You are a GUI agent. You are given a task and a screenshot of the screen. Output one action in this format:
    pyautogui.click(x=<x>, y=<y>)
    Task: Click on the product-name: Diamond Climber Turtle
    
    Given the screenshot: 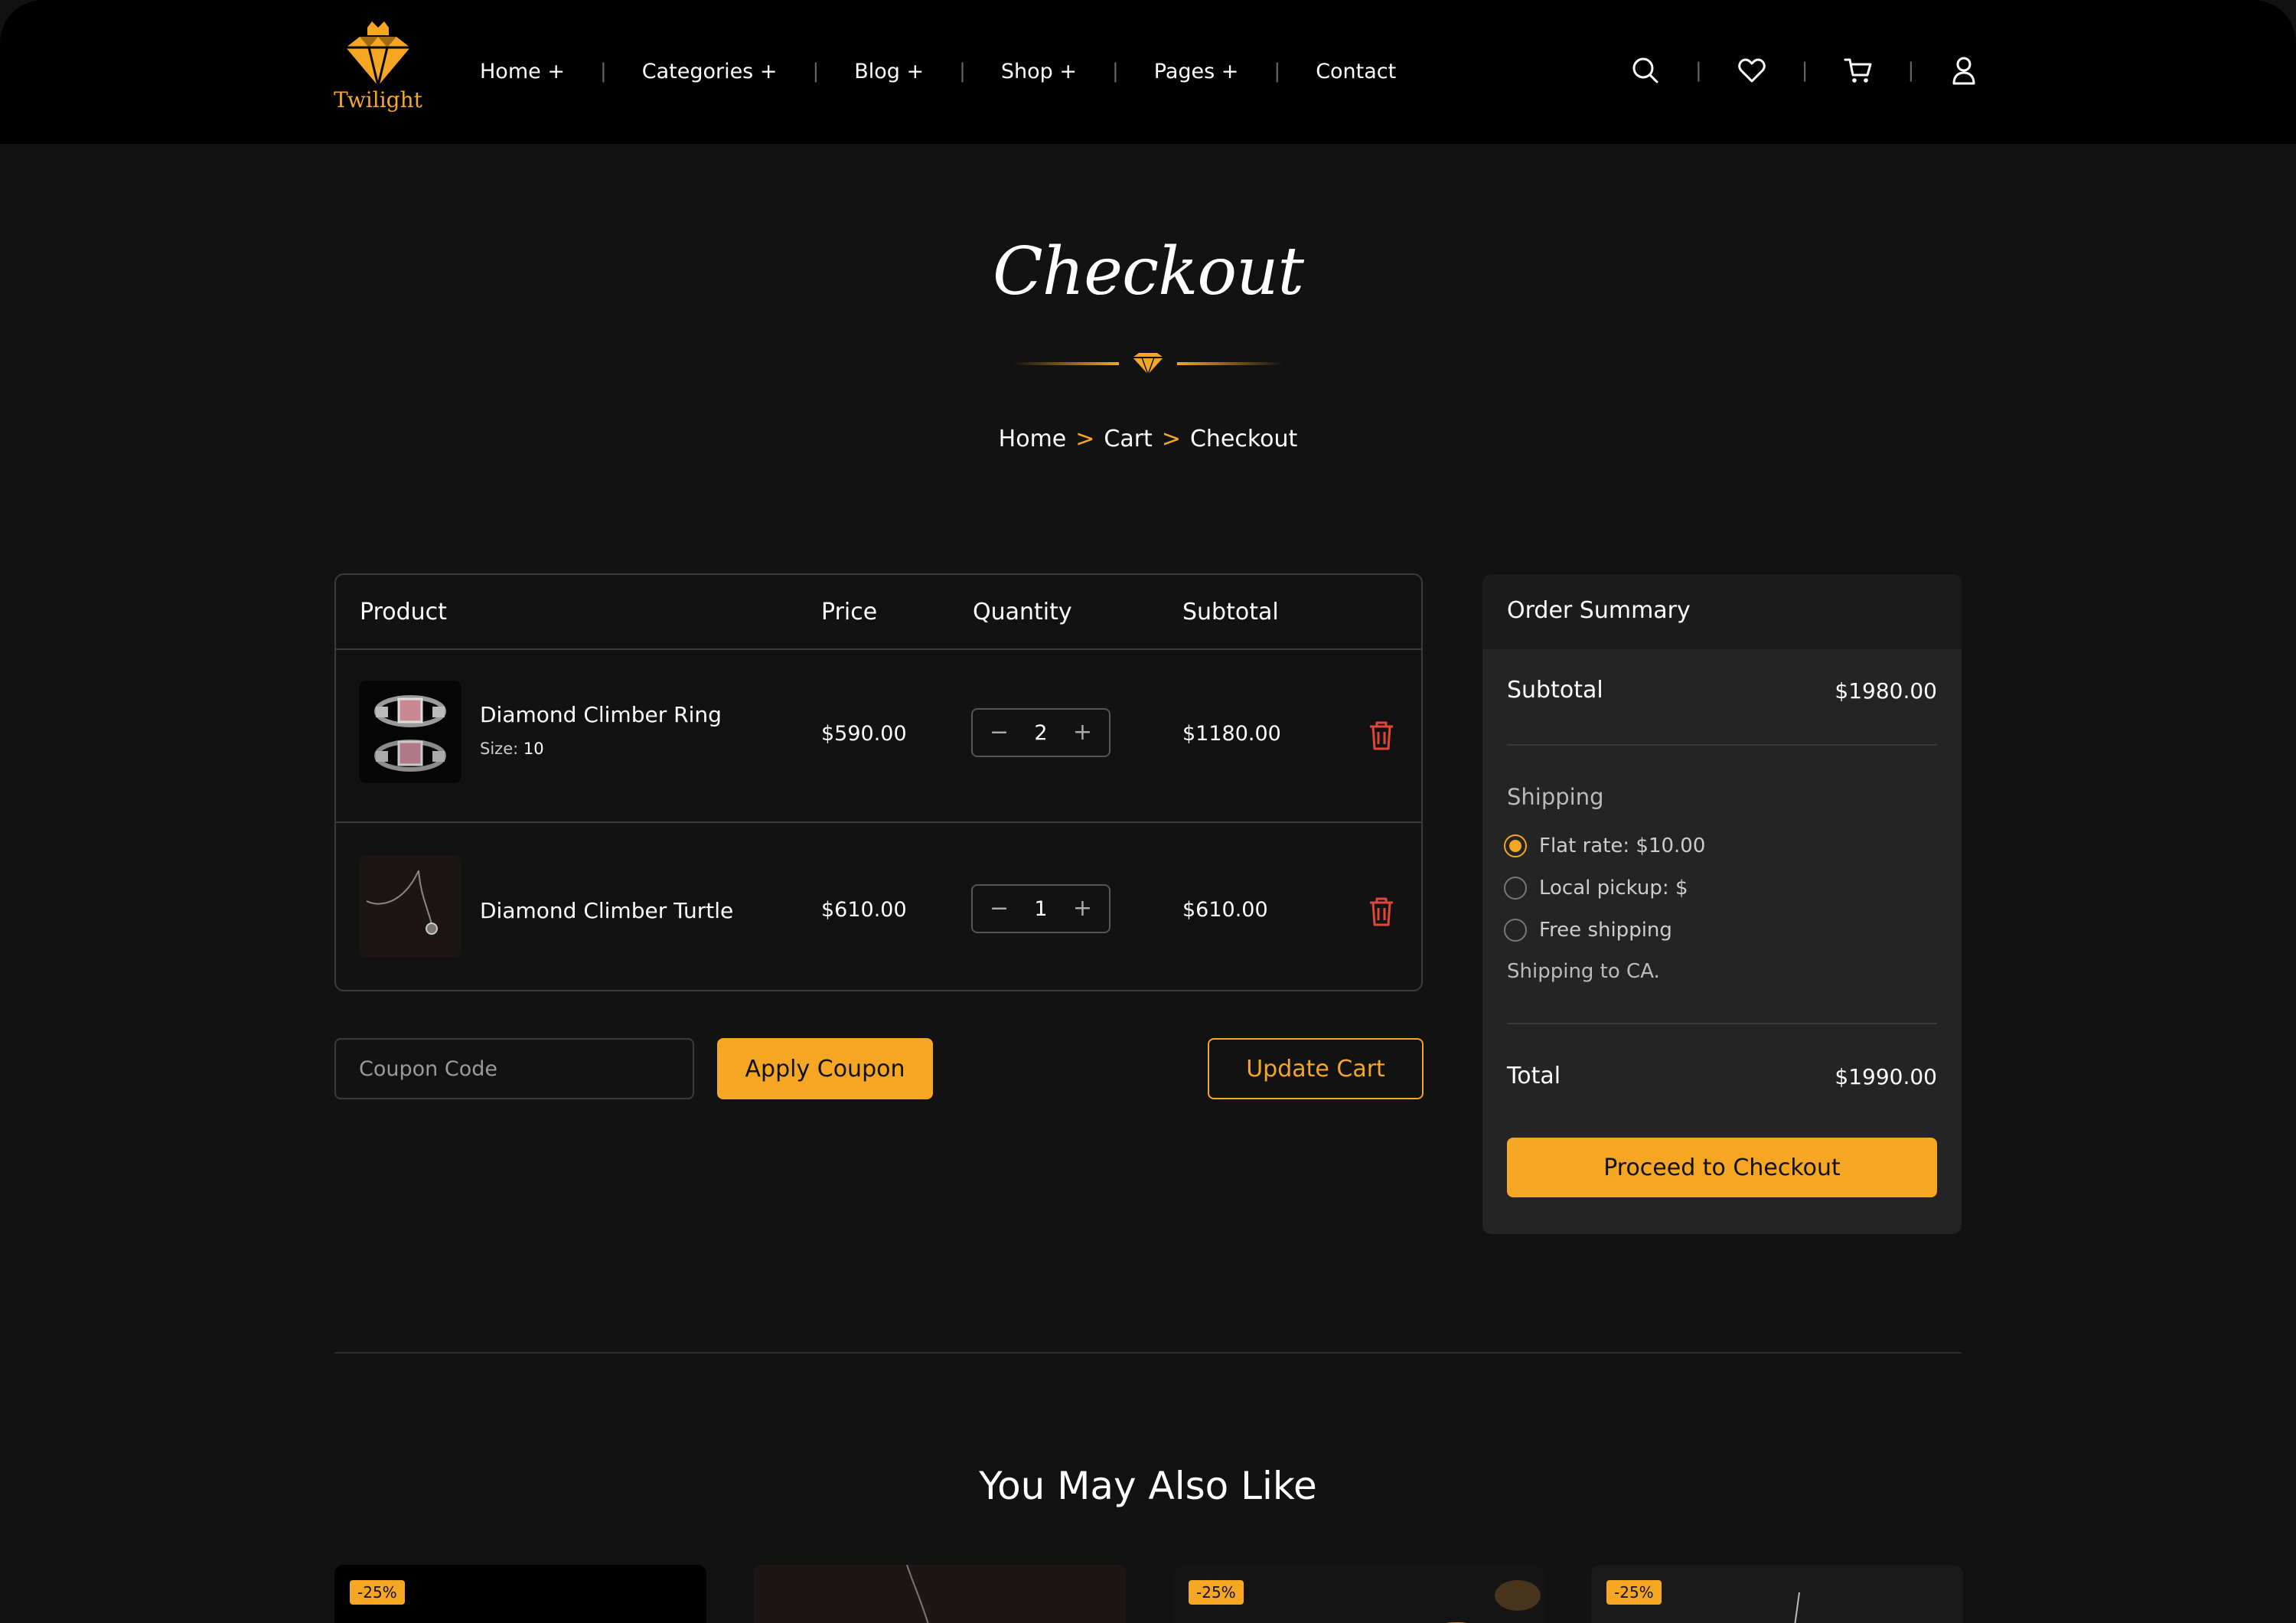 What is the action you would take?
    pyautogui.click(x=606, y=910)
    